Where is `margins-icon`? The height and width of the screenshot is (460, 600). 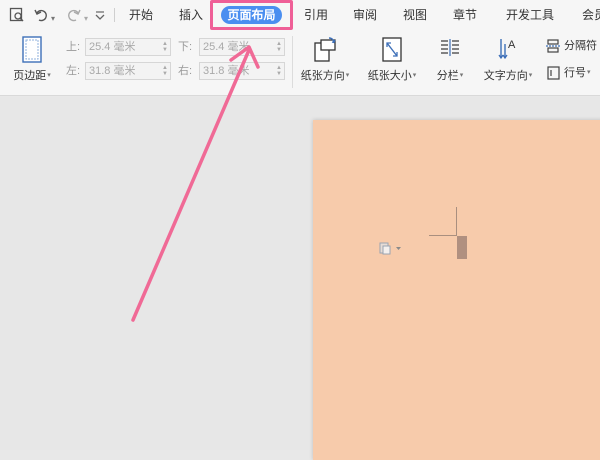 margins-icon is located at coordinates (32, 49).